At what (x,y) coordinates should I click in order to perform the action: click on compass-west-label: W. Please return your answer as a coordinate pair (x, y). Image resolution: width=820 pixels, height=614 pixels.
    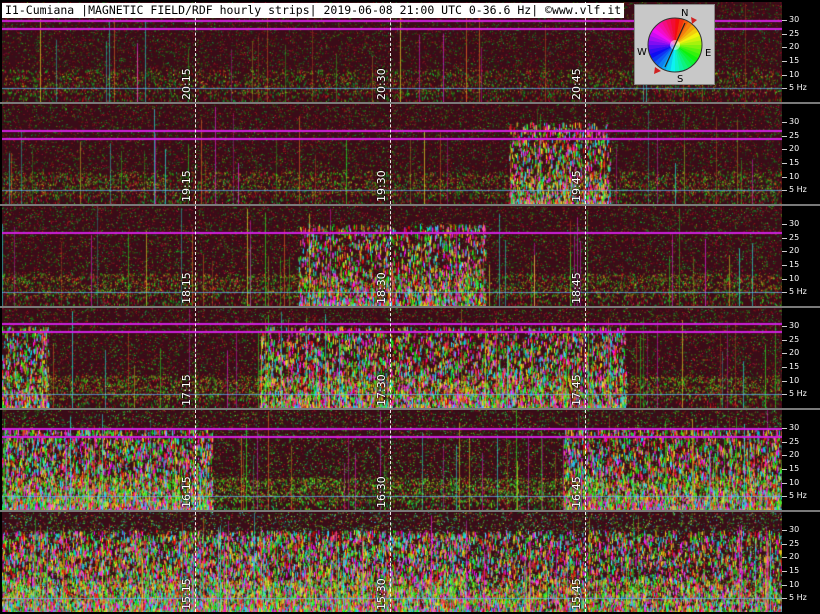
    Looking at the image, I should click on (642, 52).